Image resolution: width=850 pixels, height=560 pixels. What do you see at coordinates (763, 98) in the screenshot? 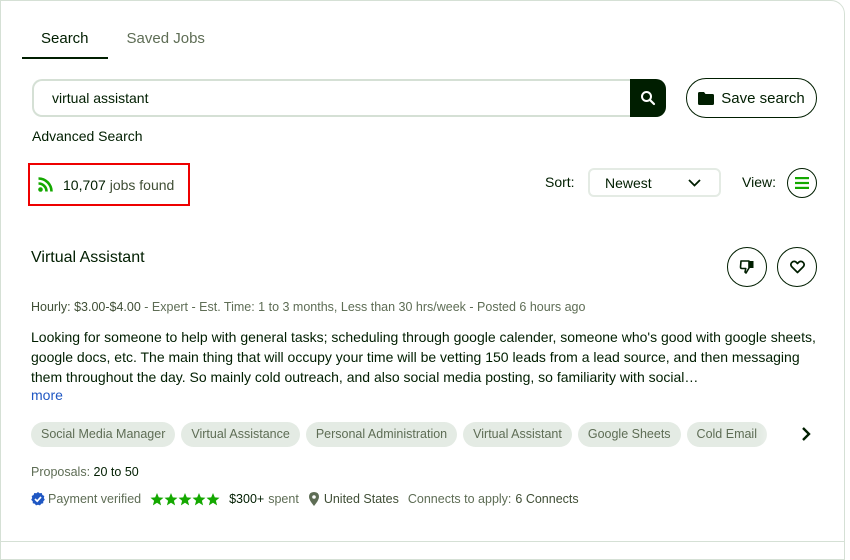
I see `save-search-label: Save search` at bounding box center [763, 98].